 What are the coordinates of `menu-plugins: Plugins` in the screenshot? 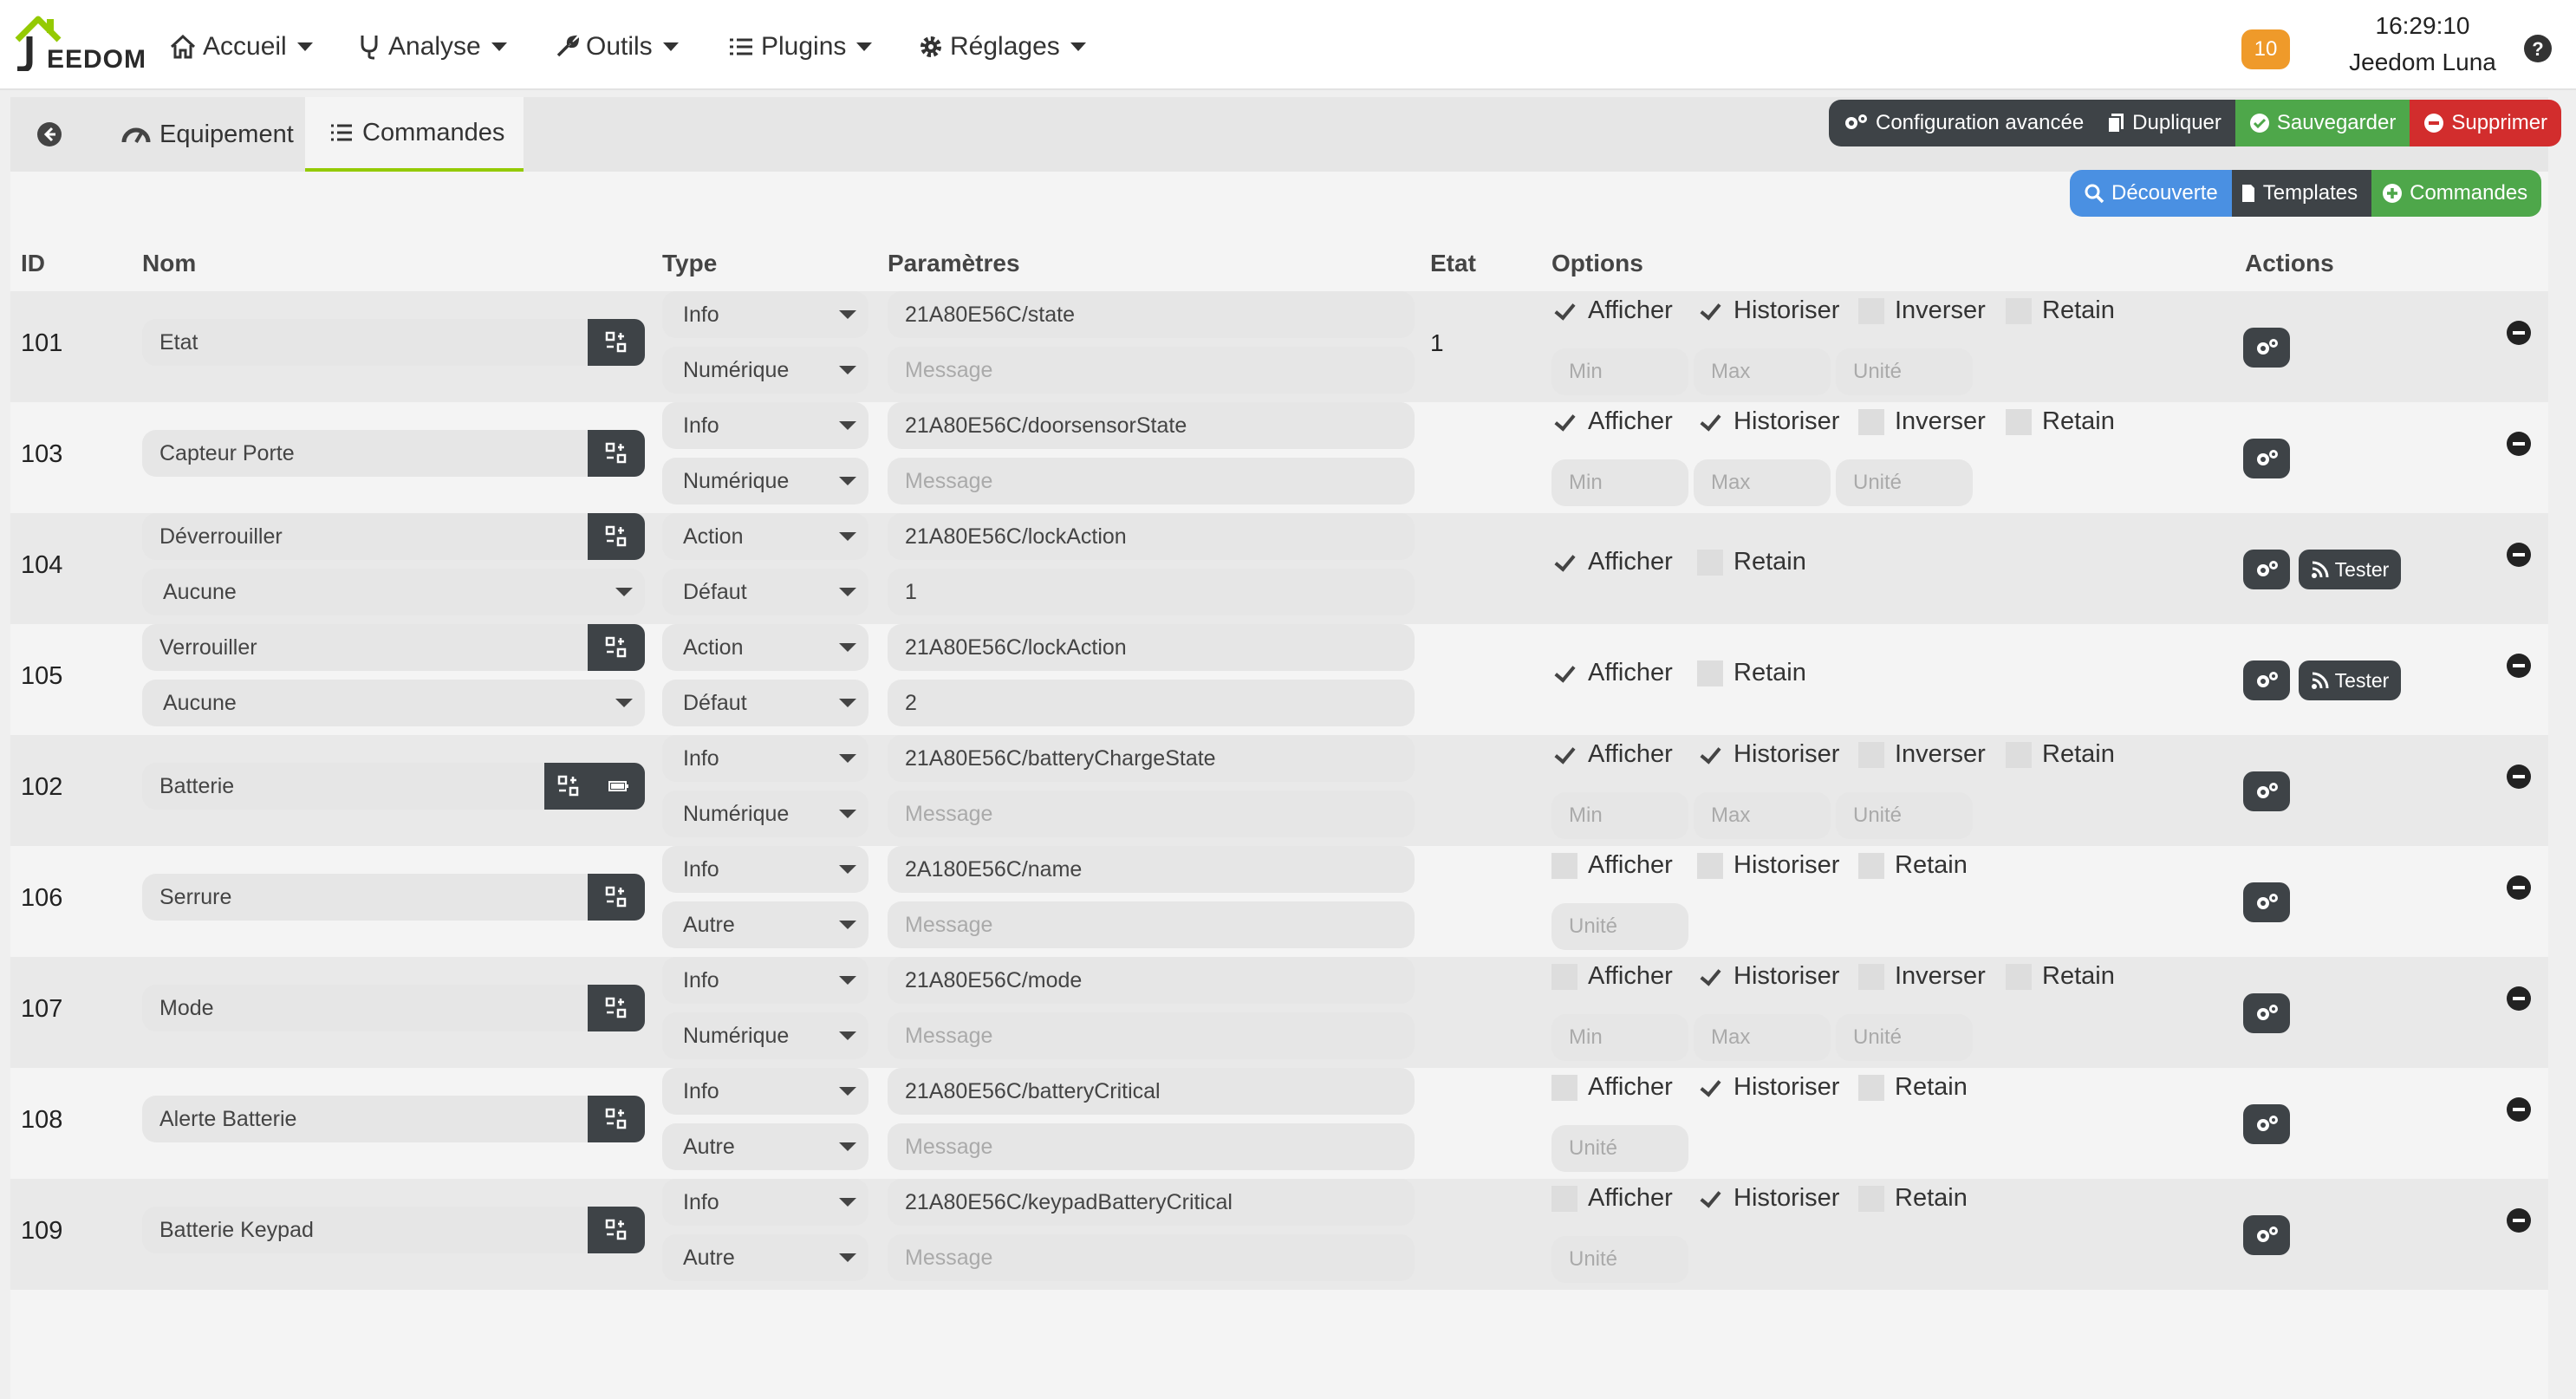 It's located at (800, 47).